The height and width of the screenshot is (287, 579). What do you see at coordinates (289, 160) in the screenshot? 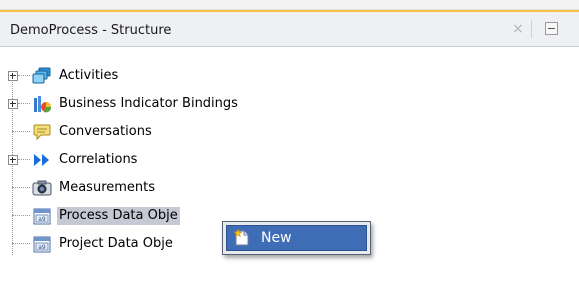
I see `tree-item-correlations: Correlations` at bounding box center [289, 160].